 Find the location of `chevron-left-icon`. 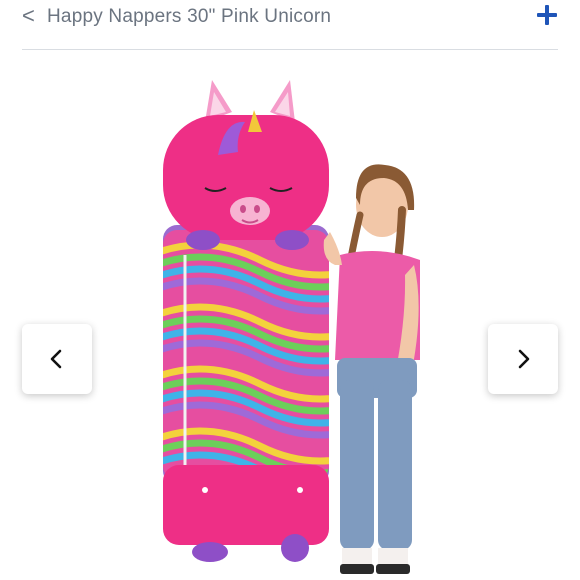

chevron-left-icon is located at coordinates (56, 359).